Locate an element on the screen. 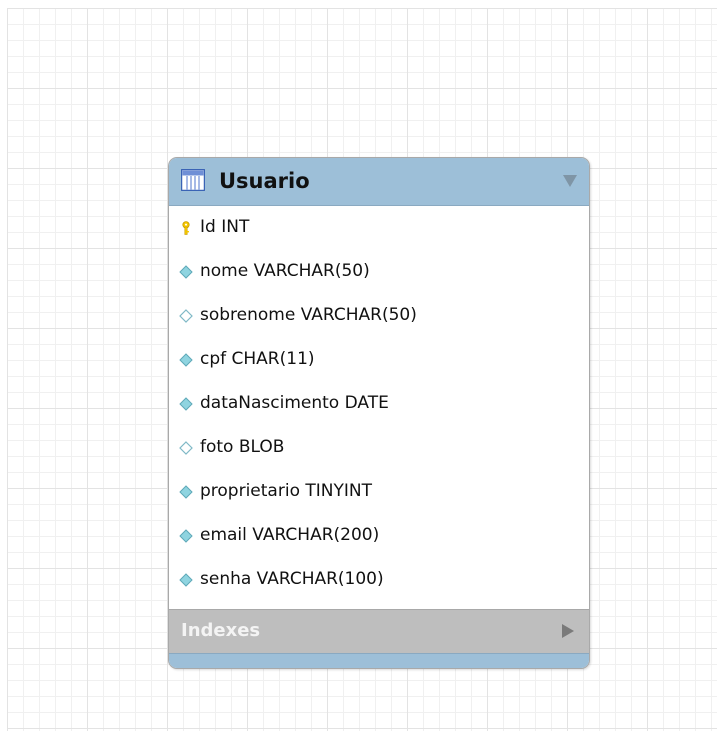 The width and height of the screenshot is (717, 731). column-name: sobrenome VARCHAR(50) is located at coordinates (308, 315).